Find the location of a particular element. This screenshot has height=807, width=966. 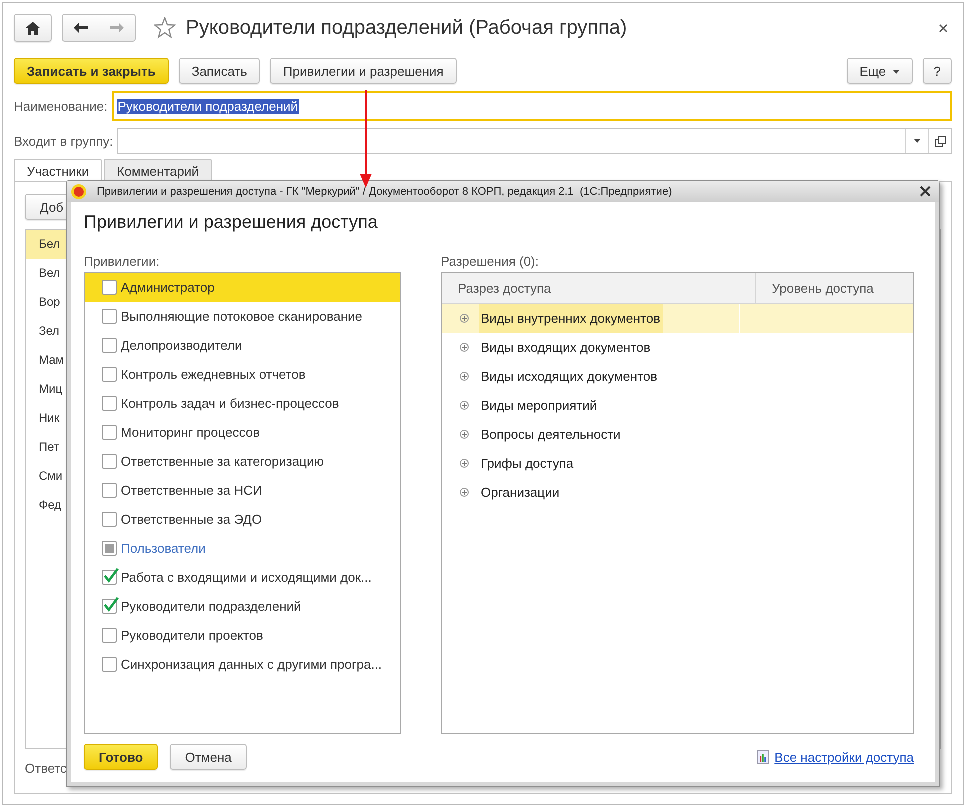

tab: Участники is located at coordinates (58, 170).